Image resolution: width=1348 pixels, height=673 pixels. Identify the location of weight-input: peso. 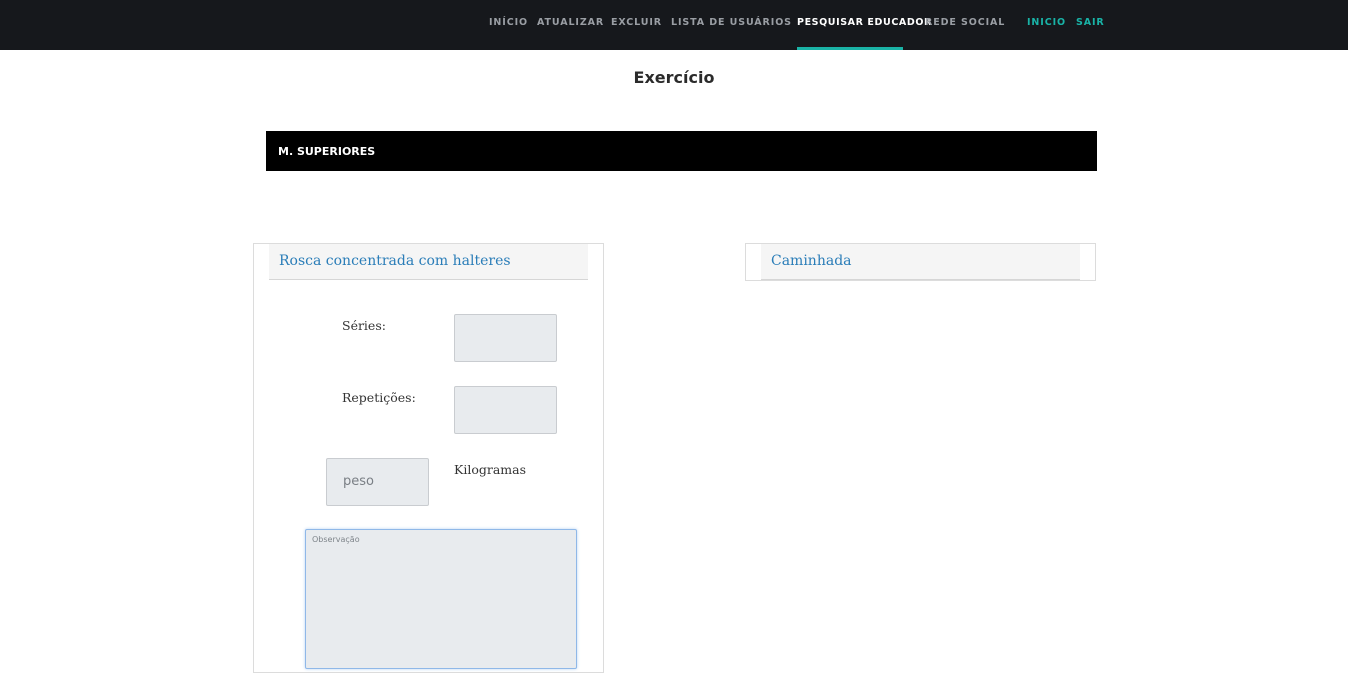
(377, 482).